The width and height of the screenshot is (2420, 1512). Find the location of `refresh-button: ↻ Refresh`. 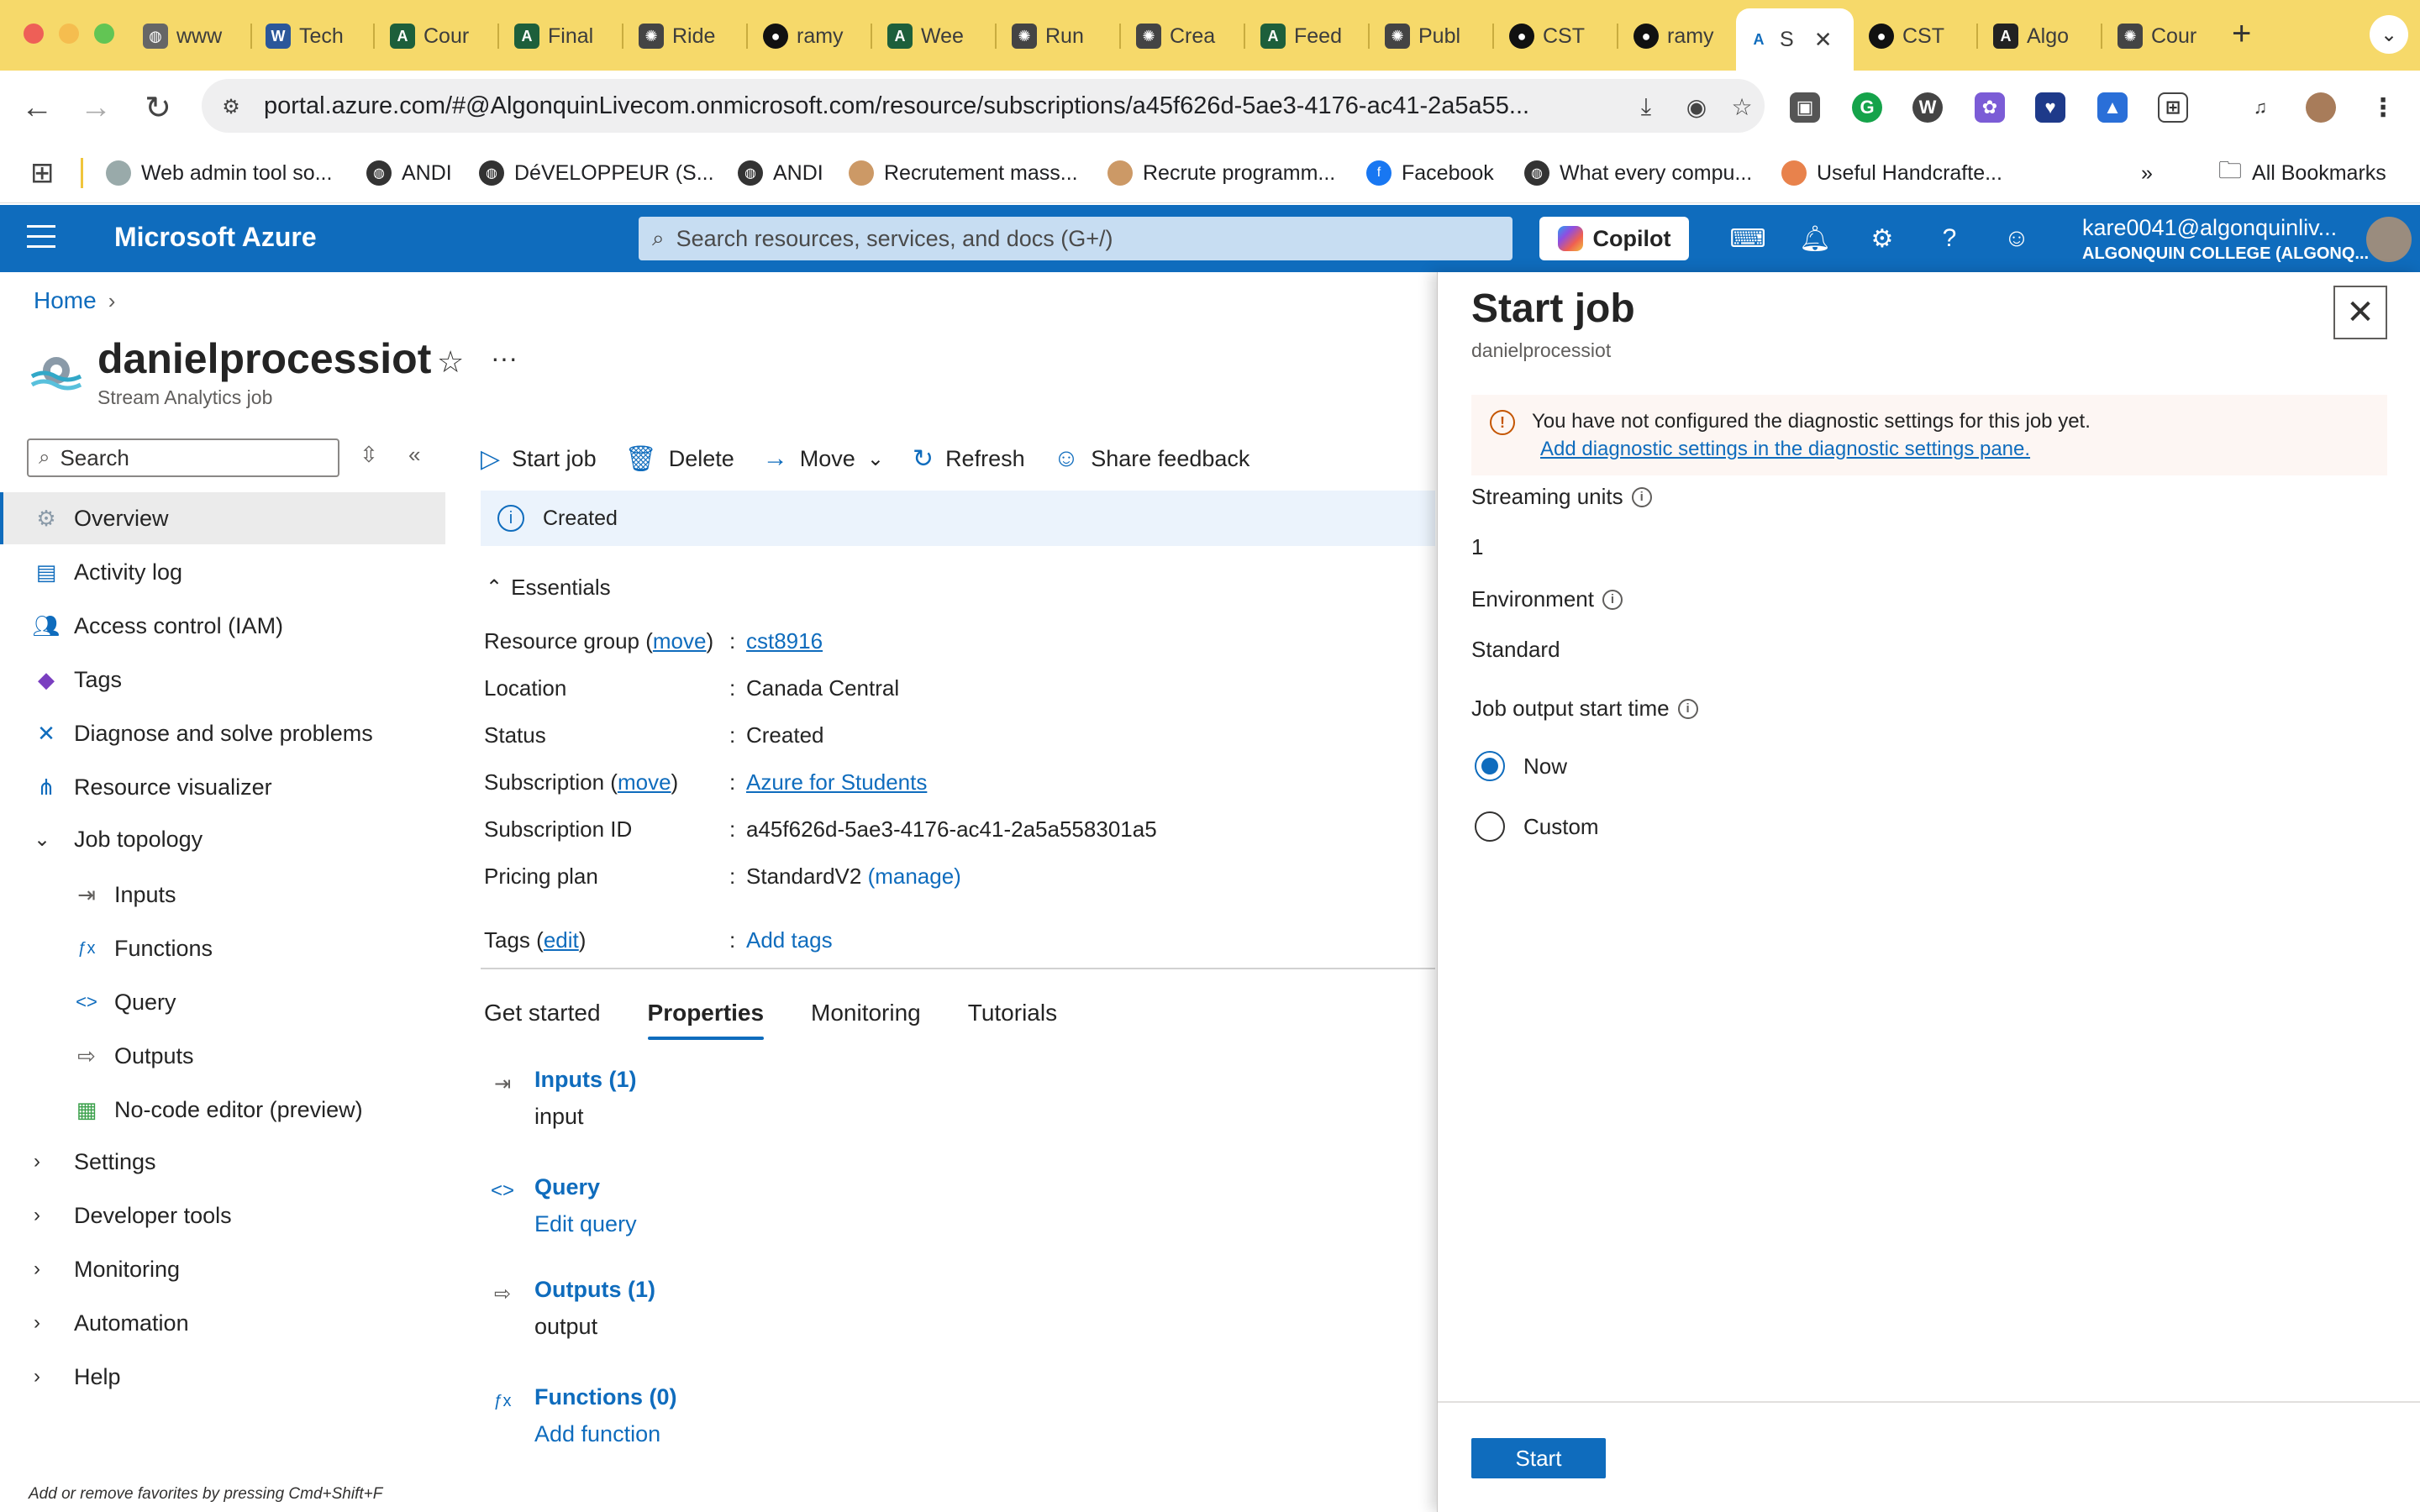

refresh-button: ↻ Refresh is located at coordinates (969, 459).